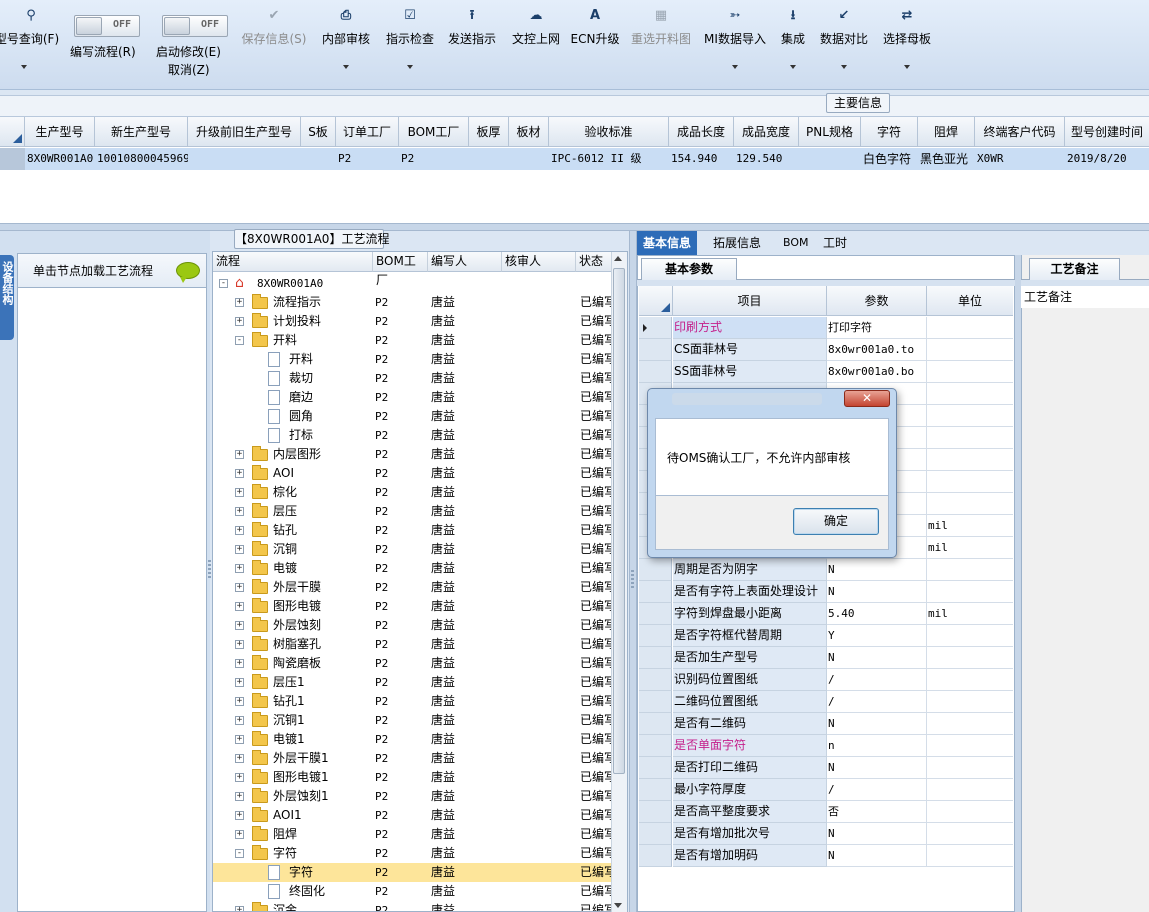 This screenshot has width=1149, height=912. I want to click on collapse-icon: -, so click(239, 853).